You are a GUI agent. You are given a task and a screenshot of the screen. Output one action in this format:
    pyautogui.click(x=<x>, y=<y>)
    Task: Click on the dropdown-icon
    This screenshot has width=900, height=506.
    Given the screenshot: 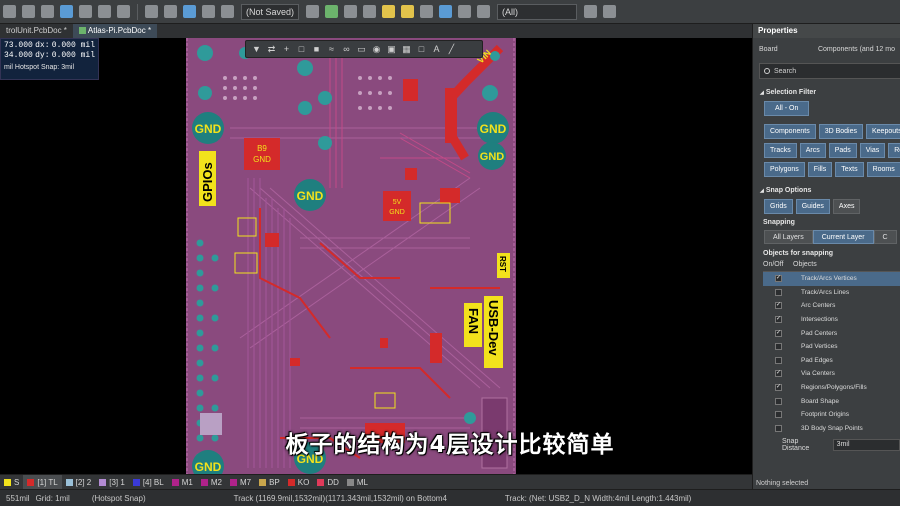 What is the action you would take?
    pyautogui.click(x=227, y=11)
    